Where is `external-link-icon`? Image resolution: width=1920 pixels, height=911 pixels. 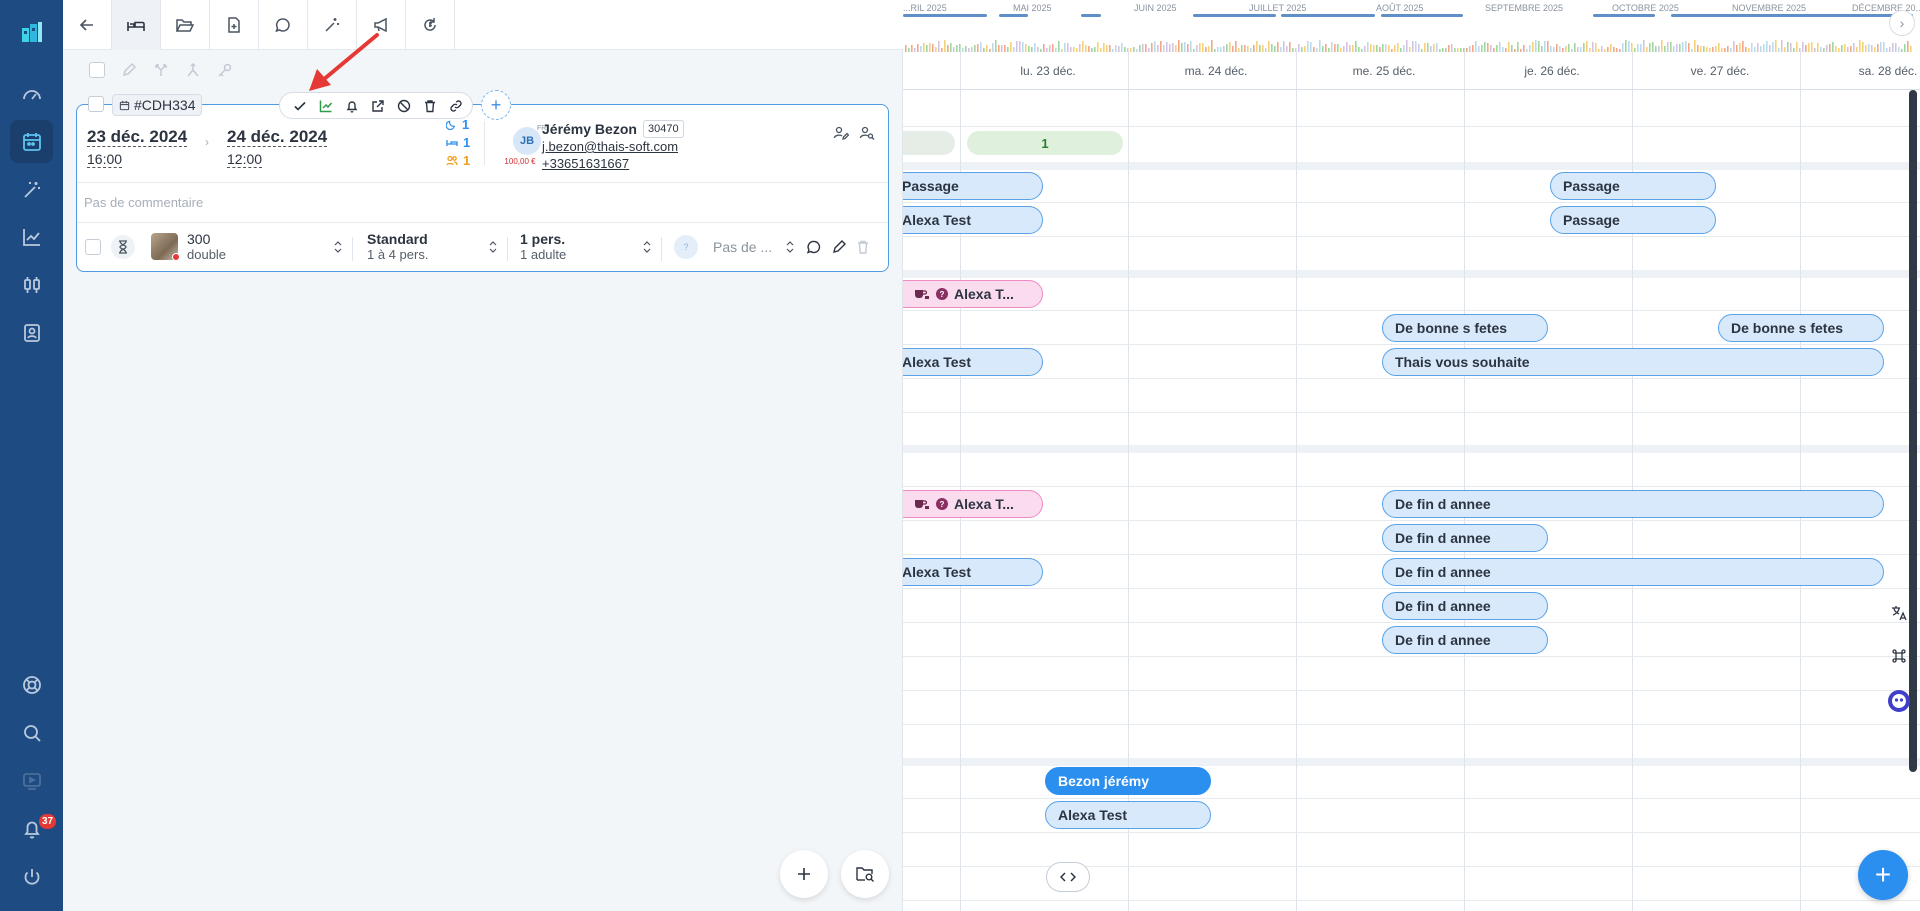
external-link-icon is located at coordinates (378, 106).